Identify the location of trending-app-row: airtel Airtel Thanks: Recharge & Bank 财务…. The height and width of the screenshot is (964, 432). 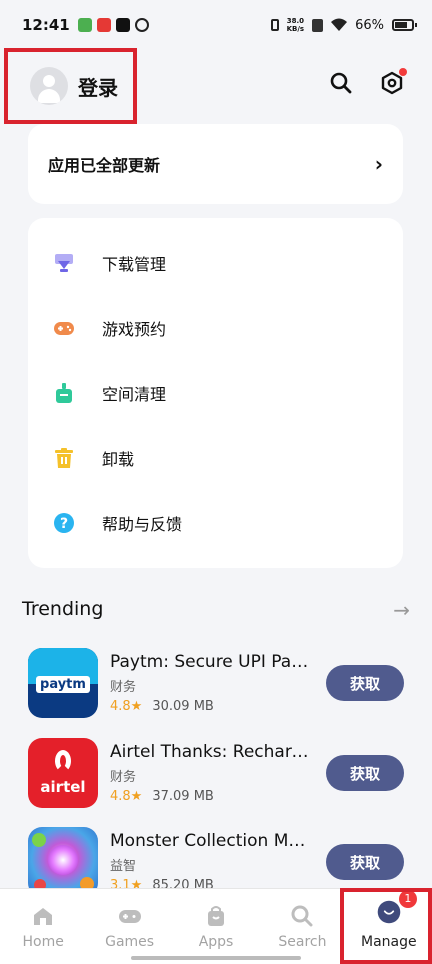
(218, 773).